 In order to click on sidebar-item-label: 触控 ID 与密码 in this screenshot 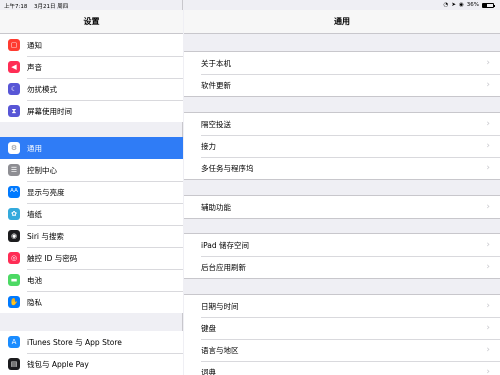, I will do `click(52, 258)`.